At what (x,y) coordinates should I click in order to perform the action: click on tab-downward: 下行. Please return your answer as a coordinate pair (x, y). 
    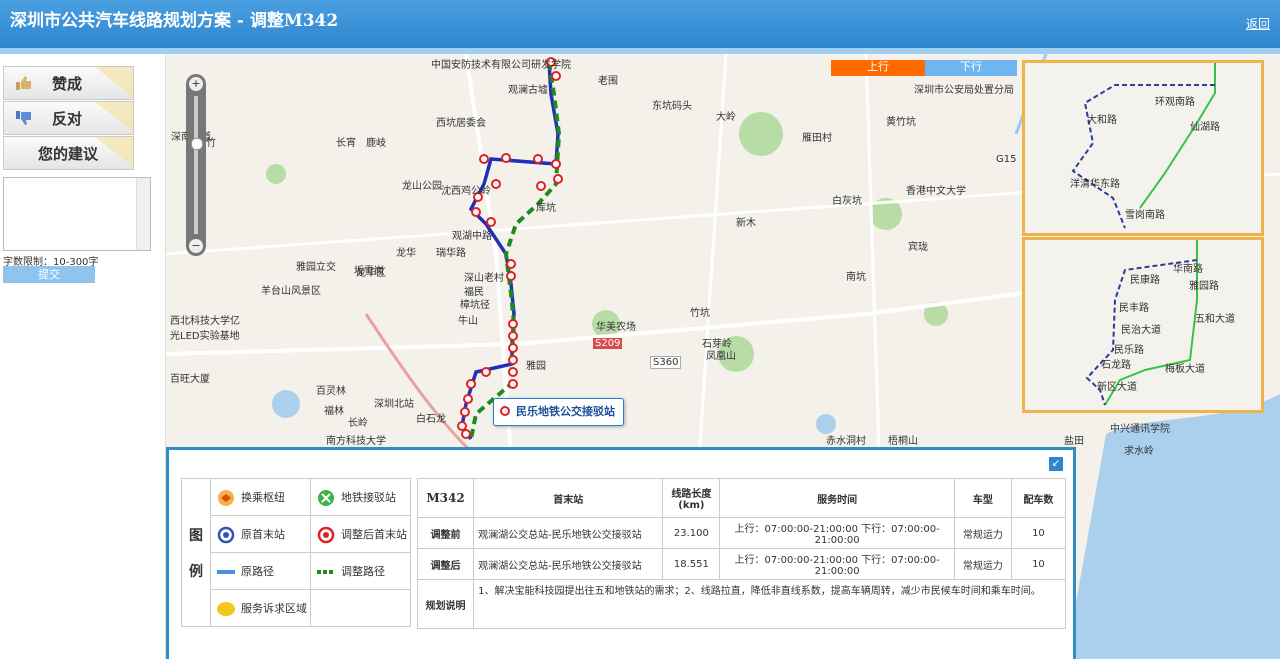
    Looking at the image, I should click on (971, 68).